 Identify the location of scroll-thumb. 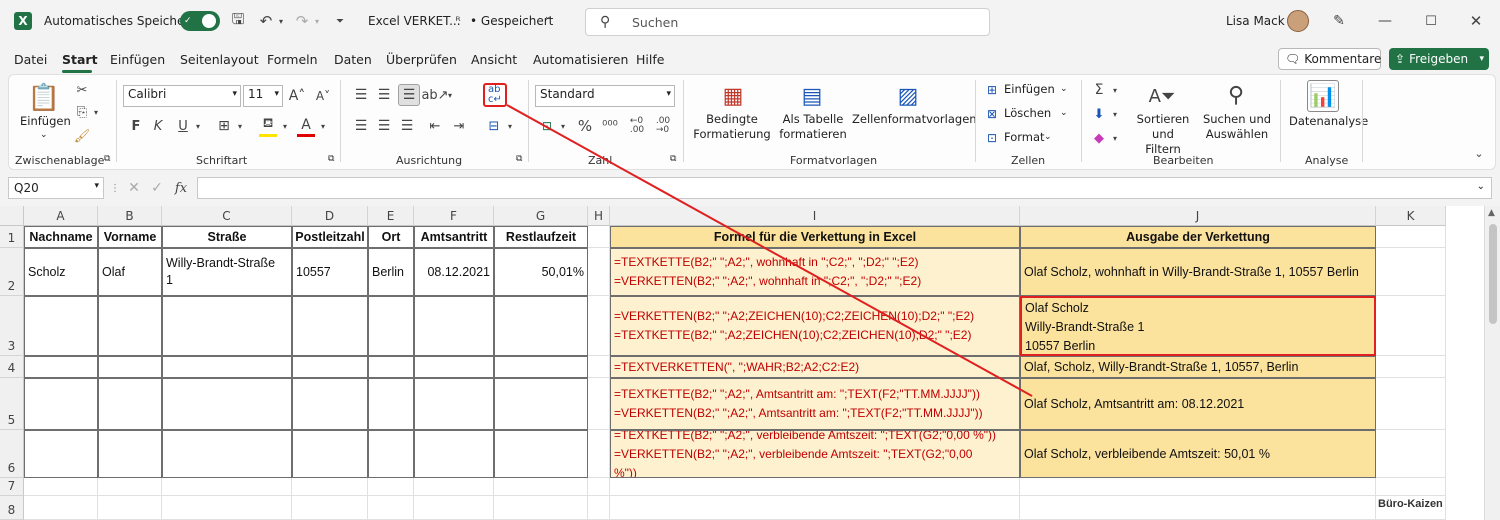
(1493, 274).